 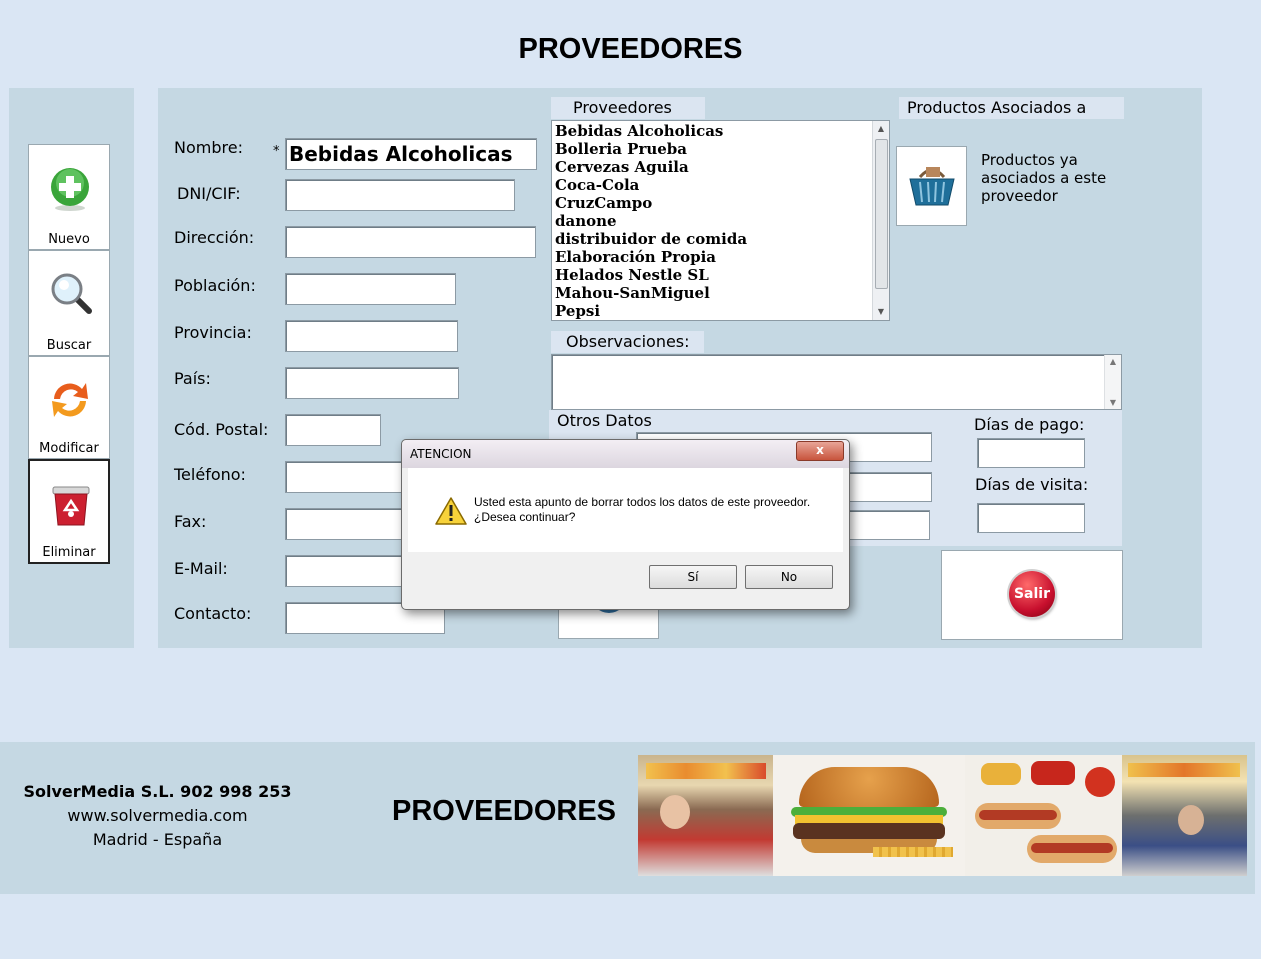 I want to click on provincia-label: Provincia:, so click(x=213, y=332).